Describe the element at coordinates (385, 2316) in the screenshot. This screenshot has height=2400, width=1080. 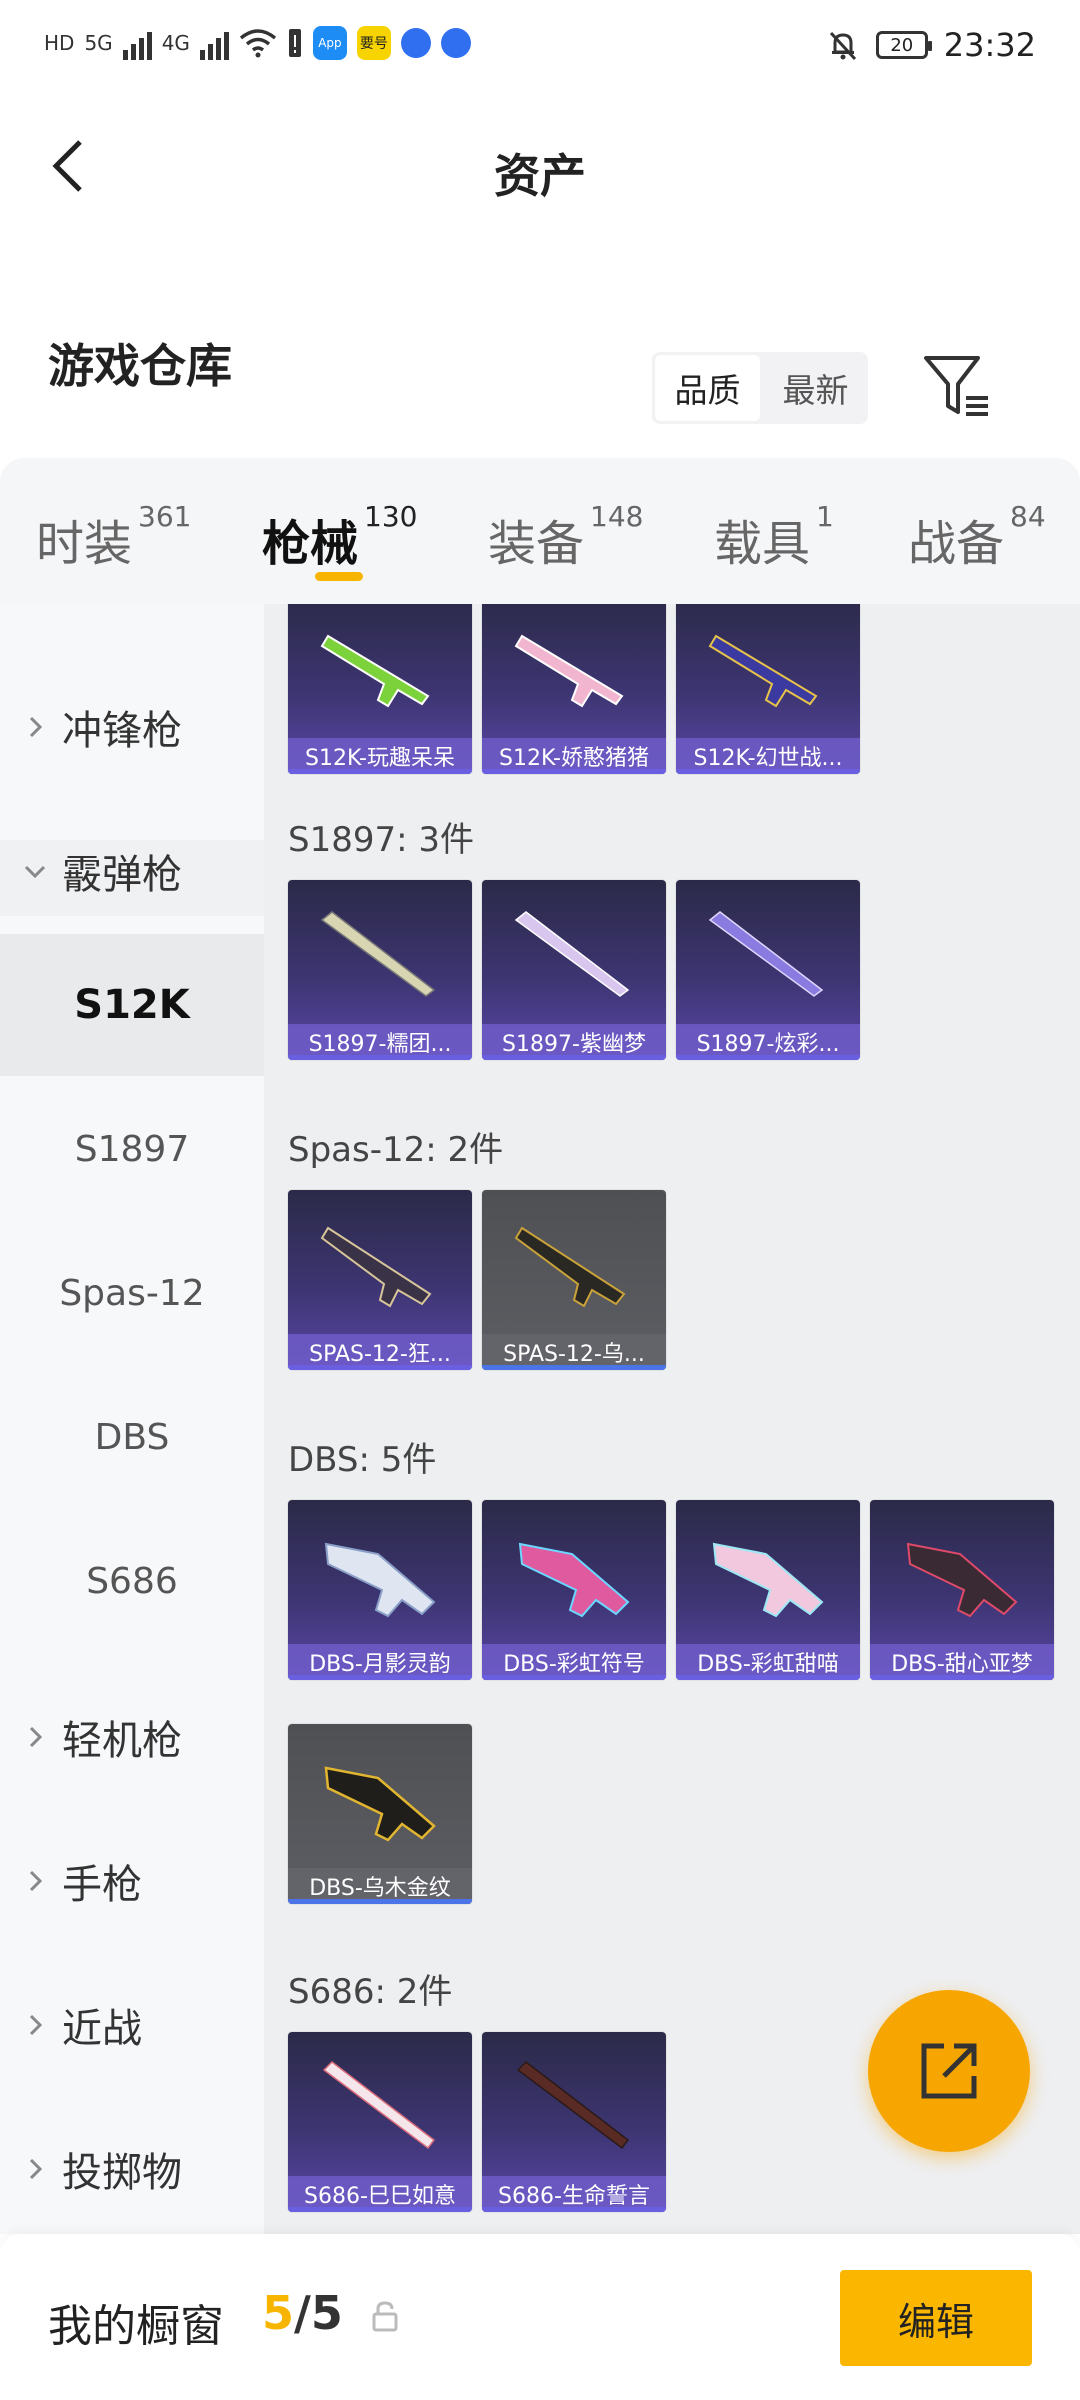
I see `lock-icon` at that location.